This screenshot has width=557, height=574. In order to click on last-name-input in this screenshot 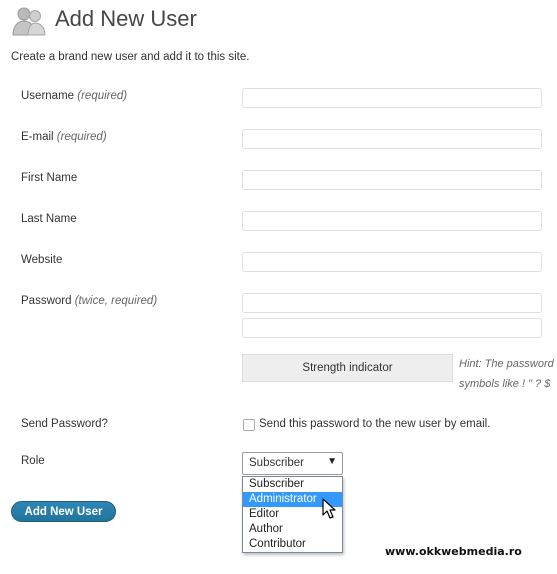, I will do `click(392, 221)`.